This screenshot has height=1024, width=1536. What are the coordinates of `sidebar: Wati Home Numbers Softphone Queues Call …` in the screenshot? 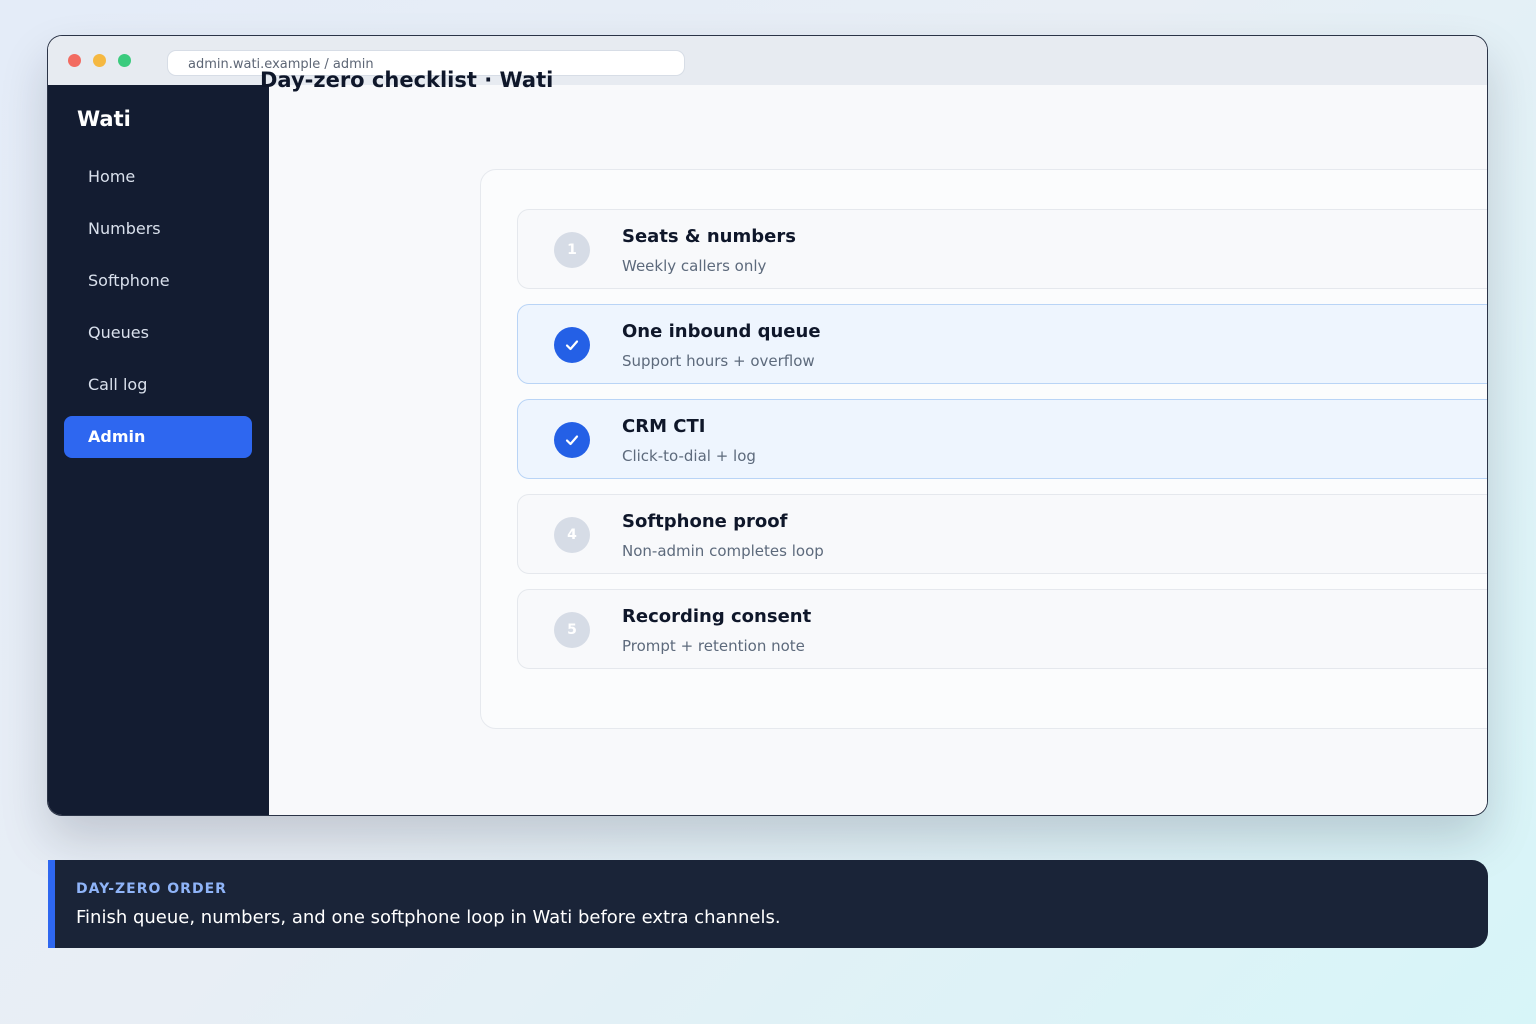 It's located at (158, 450).